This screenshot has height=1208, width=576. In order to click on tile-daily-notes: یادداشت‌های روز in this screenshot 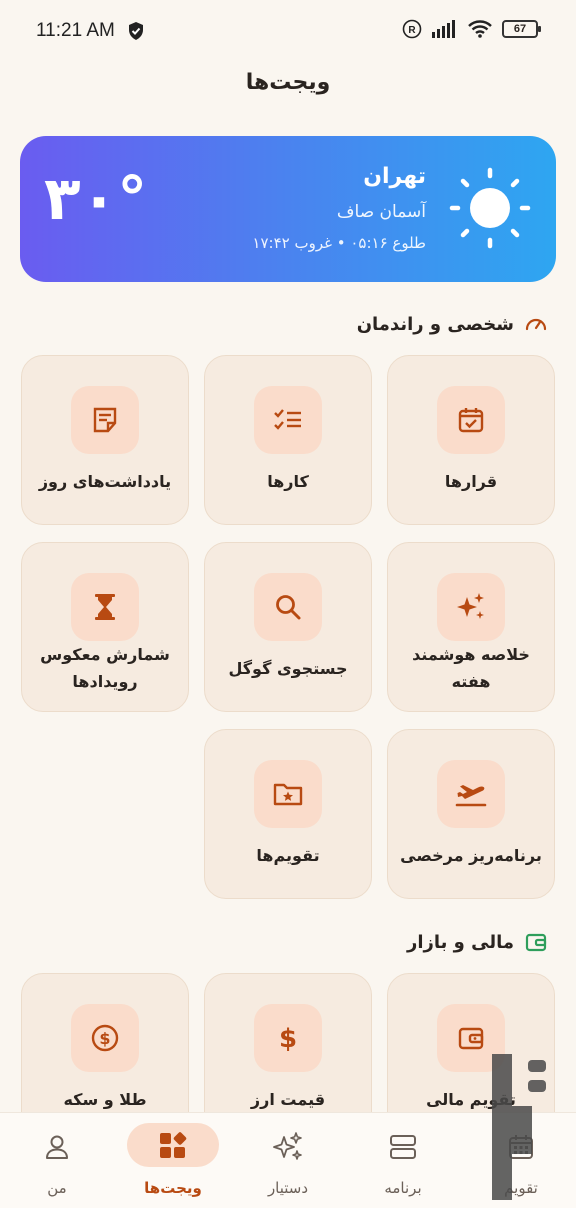, I will do `click(105, 440)`.